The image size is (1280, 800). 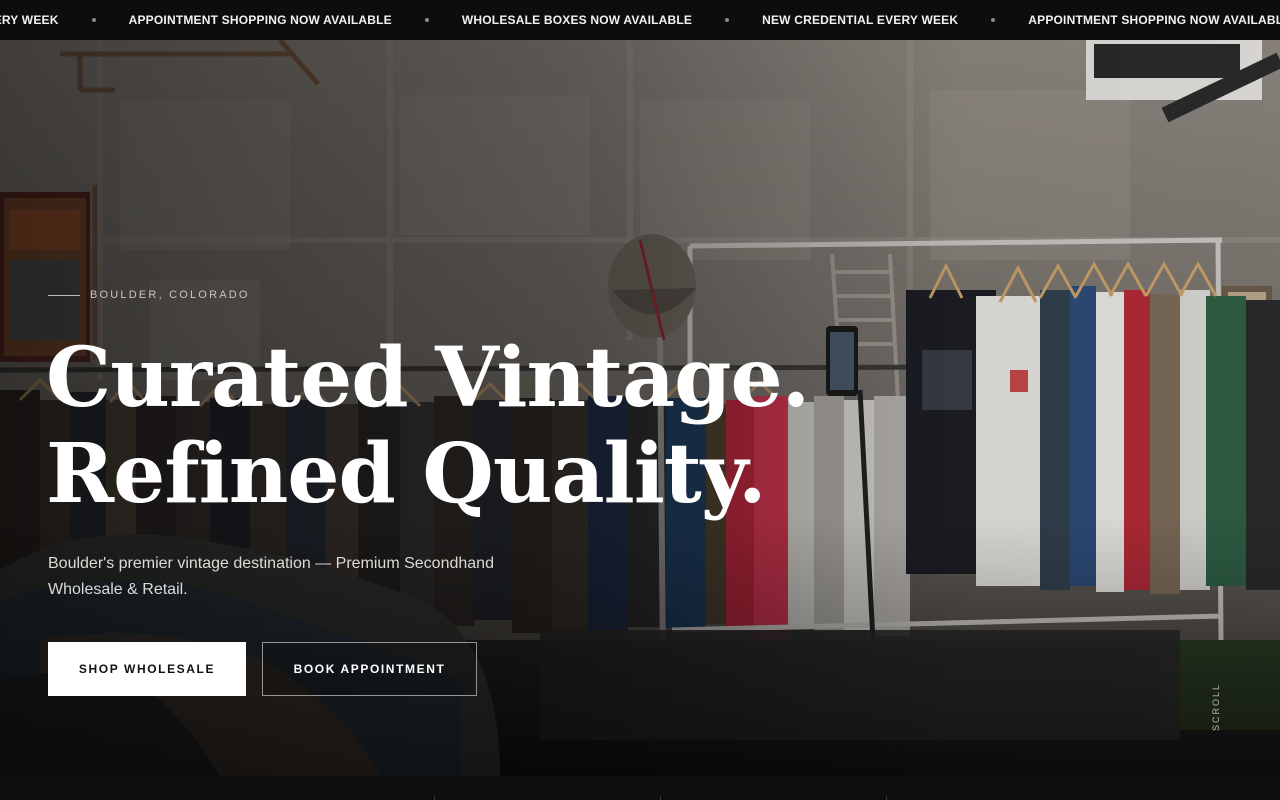 I want to click on ticker-item: IAL EVERY WEEK, so click(x=29, y=20).